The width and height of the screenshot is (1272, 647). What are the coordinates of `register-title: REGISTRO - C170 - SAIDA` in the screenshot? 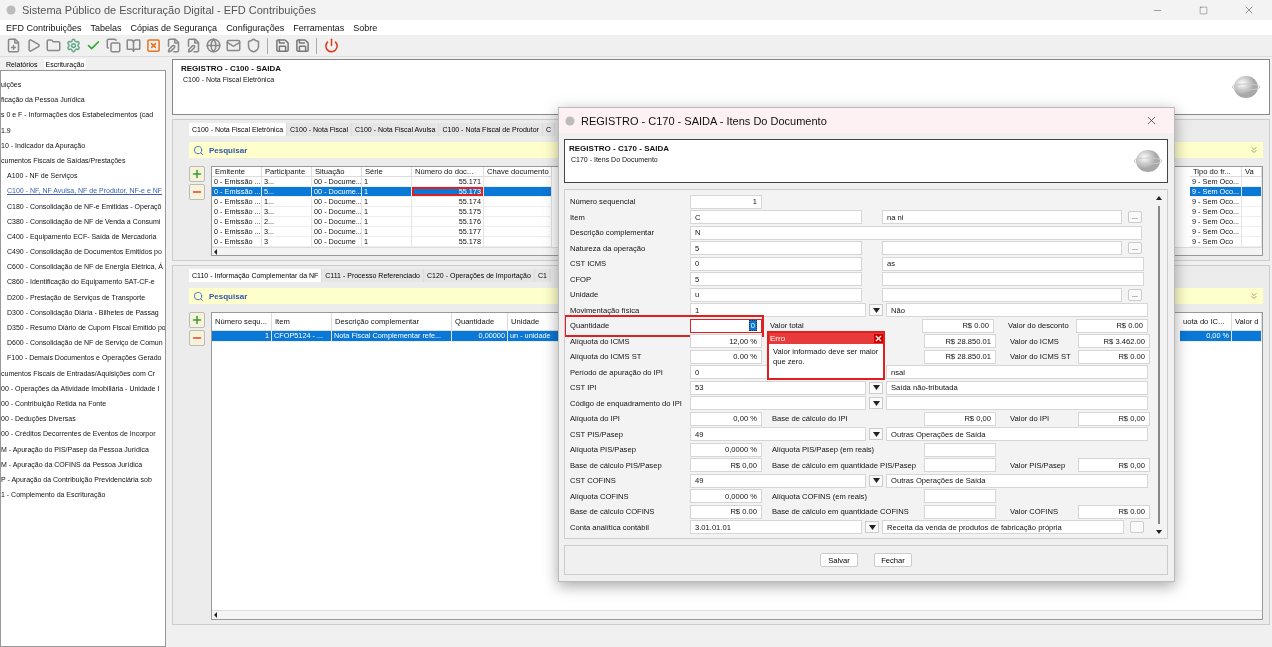 It's located at (619, 148).